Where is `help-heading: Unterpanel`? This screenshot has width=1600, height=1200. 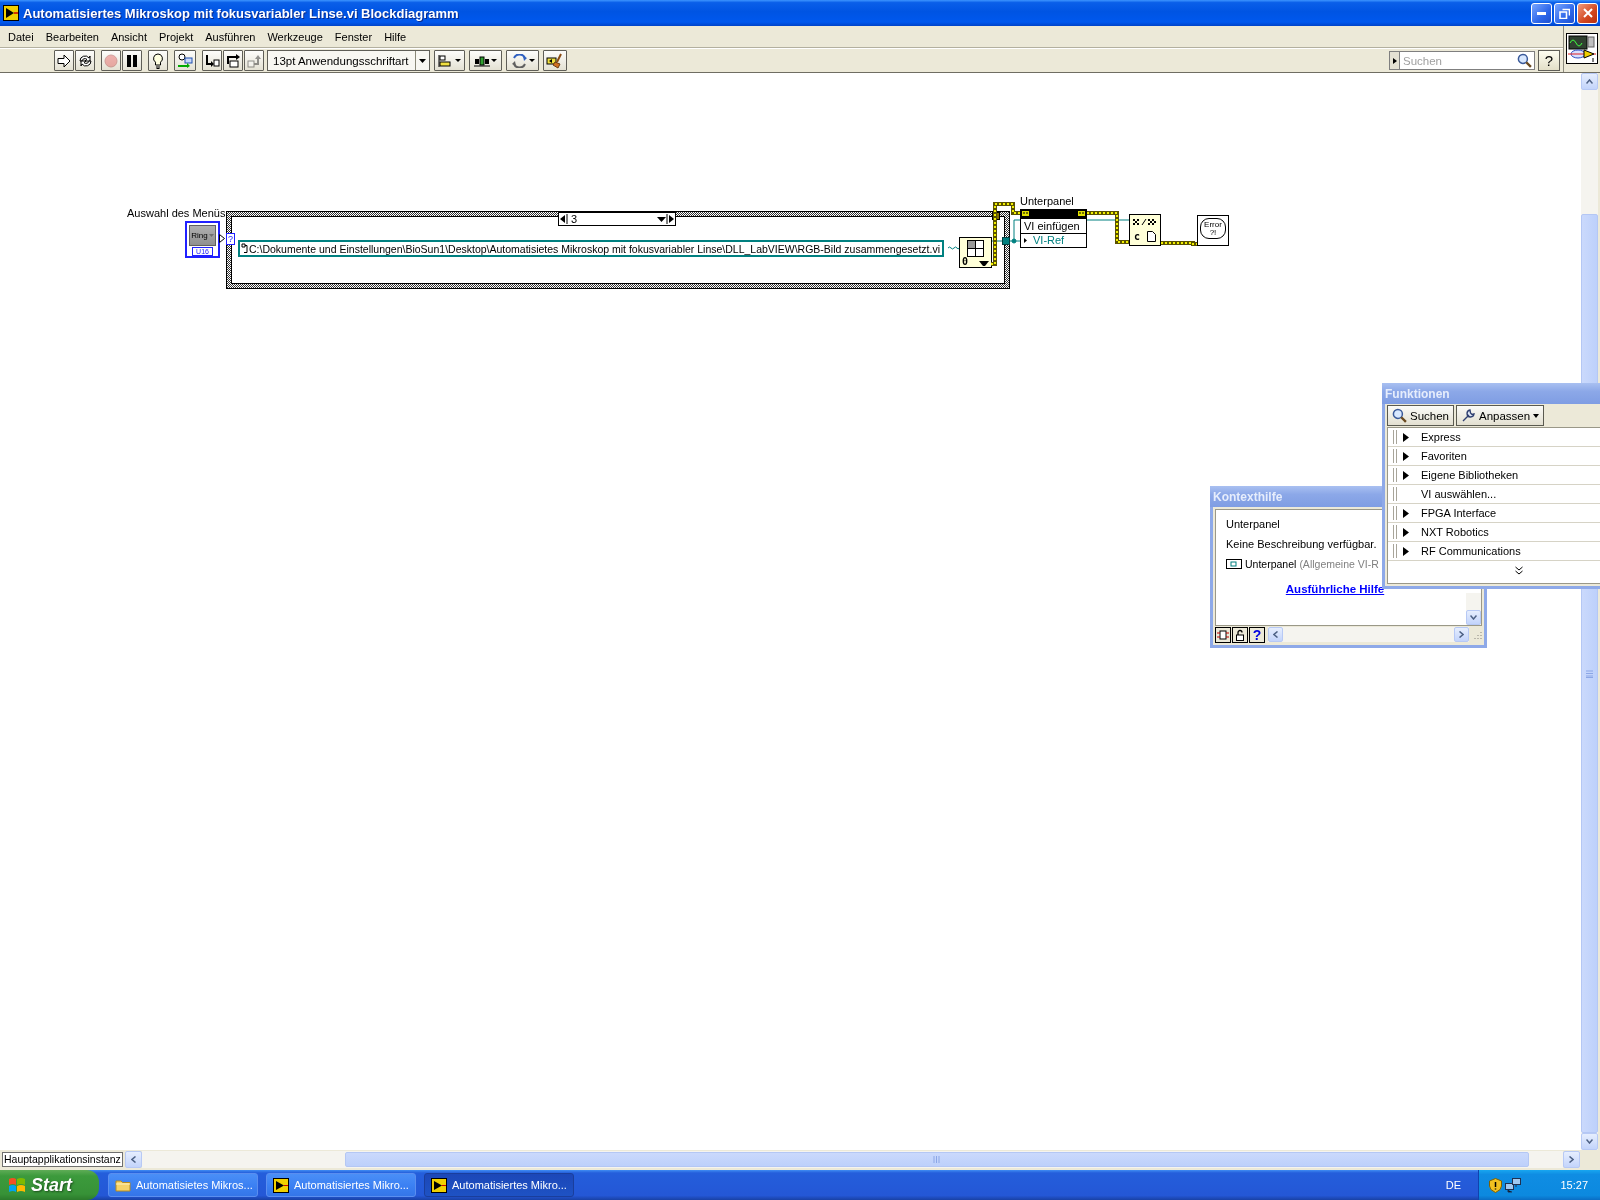
help-heading: Unterpanel is located at coordinates (1253, 524).